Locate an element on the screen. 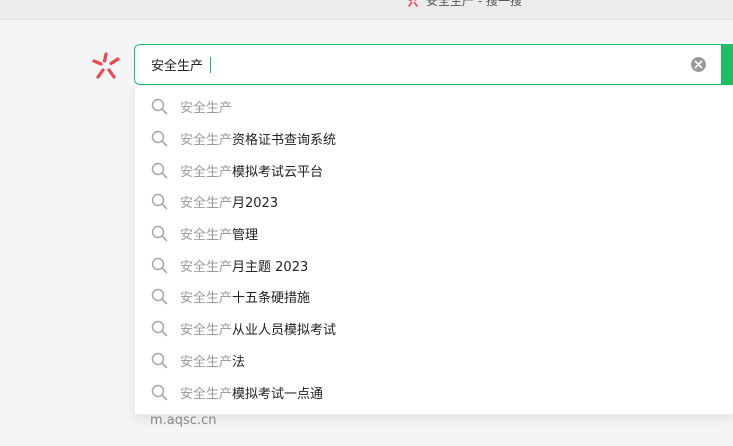 This screenshot has height=446, width=733. suggestion-rest: 月主题 2023 is located at coordinates (270, 267).